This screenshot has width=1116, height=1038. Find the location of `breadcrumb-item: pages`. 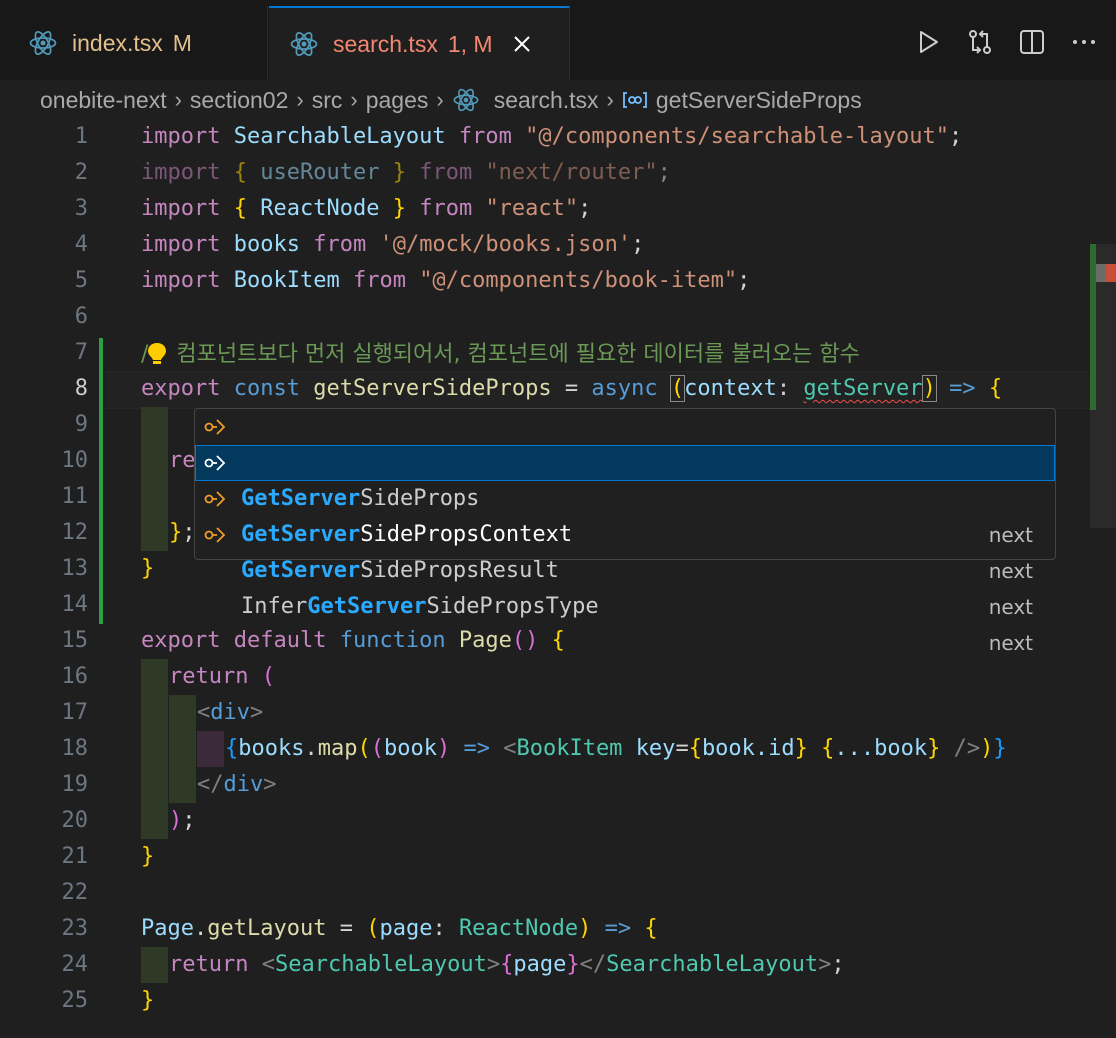

breadcrumb-item: pages is located at coordinates (397, 100).